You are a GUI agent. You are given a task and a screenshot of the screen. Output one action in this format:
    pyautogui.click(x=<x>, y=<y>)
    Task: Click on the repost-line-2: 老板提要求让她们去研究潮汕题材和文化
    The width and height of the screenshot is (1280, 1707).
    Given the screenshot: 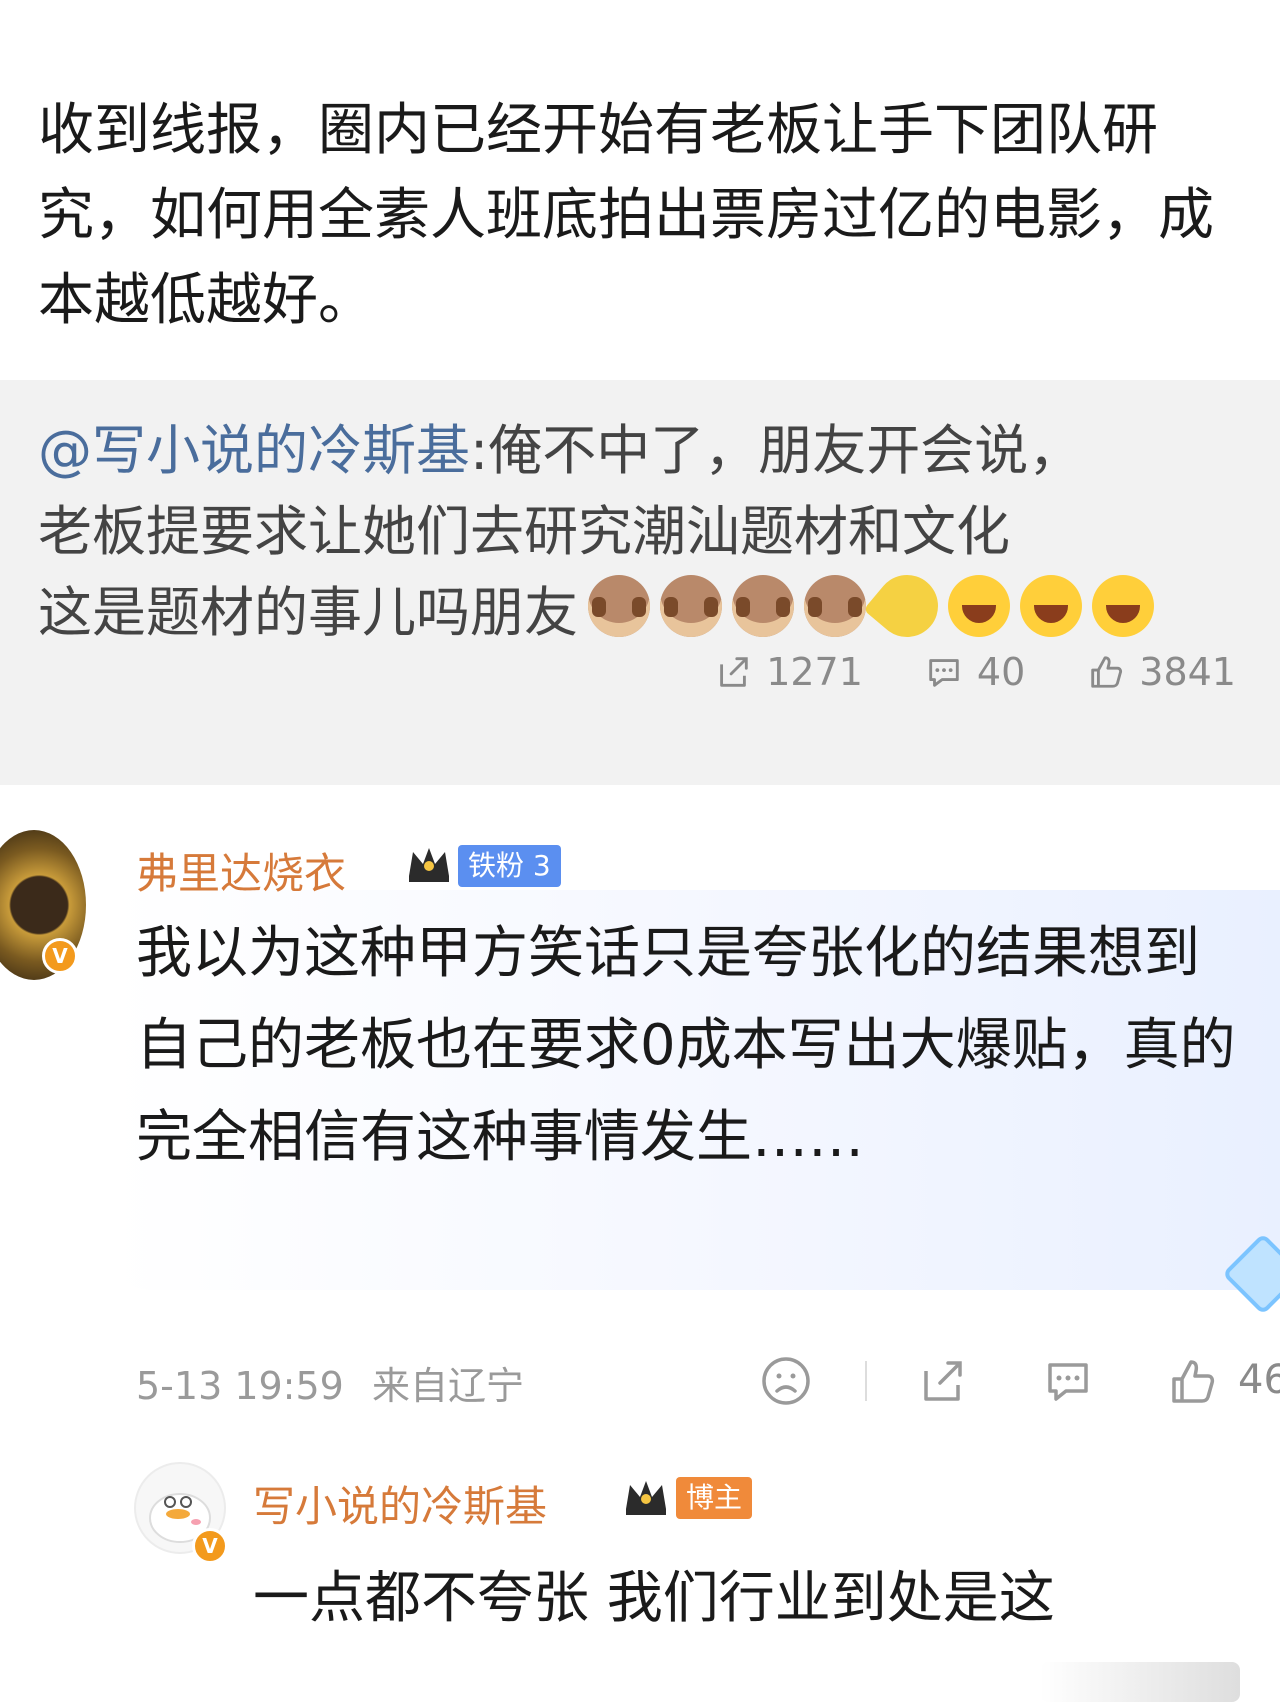 What is the action you would take?
    pyautogui.click(x=524, y=531)
    